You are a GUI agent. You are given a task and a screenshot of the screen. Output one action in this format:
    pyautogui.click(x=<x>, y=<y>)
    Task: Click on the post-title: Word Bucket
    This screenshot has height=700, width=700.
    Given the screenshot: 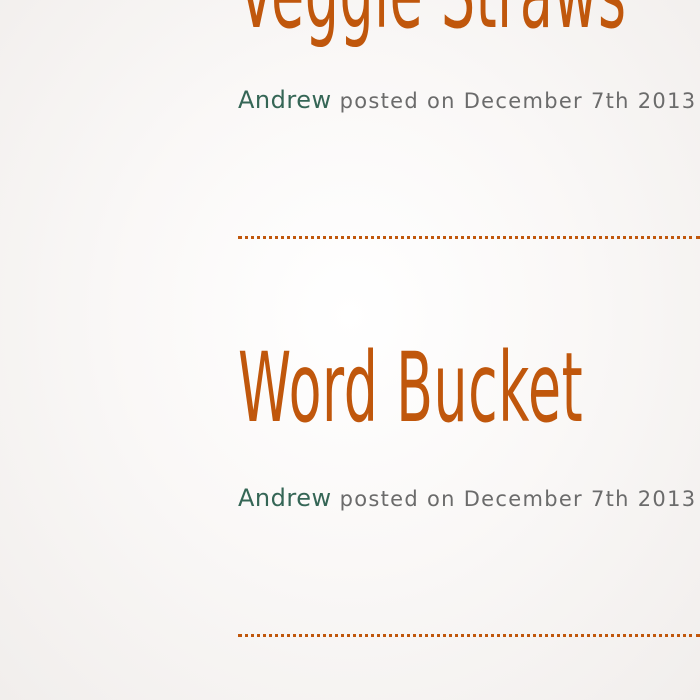 What is the action you would take?
    pyautogui.click(x=410, y=388)
    